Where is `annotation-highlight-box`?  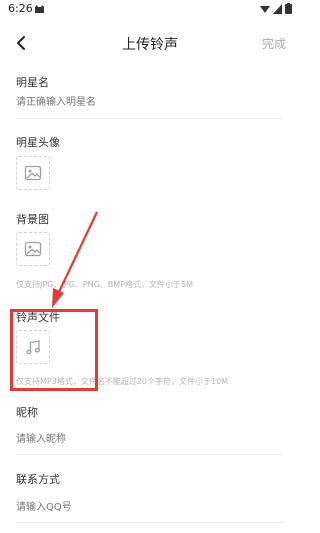 annotation-highlight-box is located at coordinates (54, 350).